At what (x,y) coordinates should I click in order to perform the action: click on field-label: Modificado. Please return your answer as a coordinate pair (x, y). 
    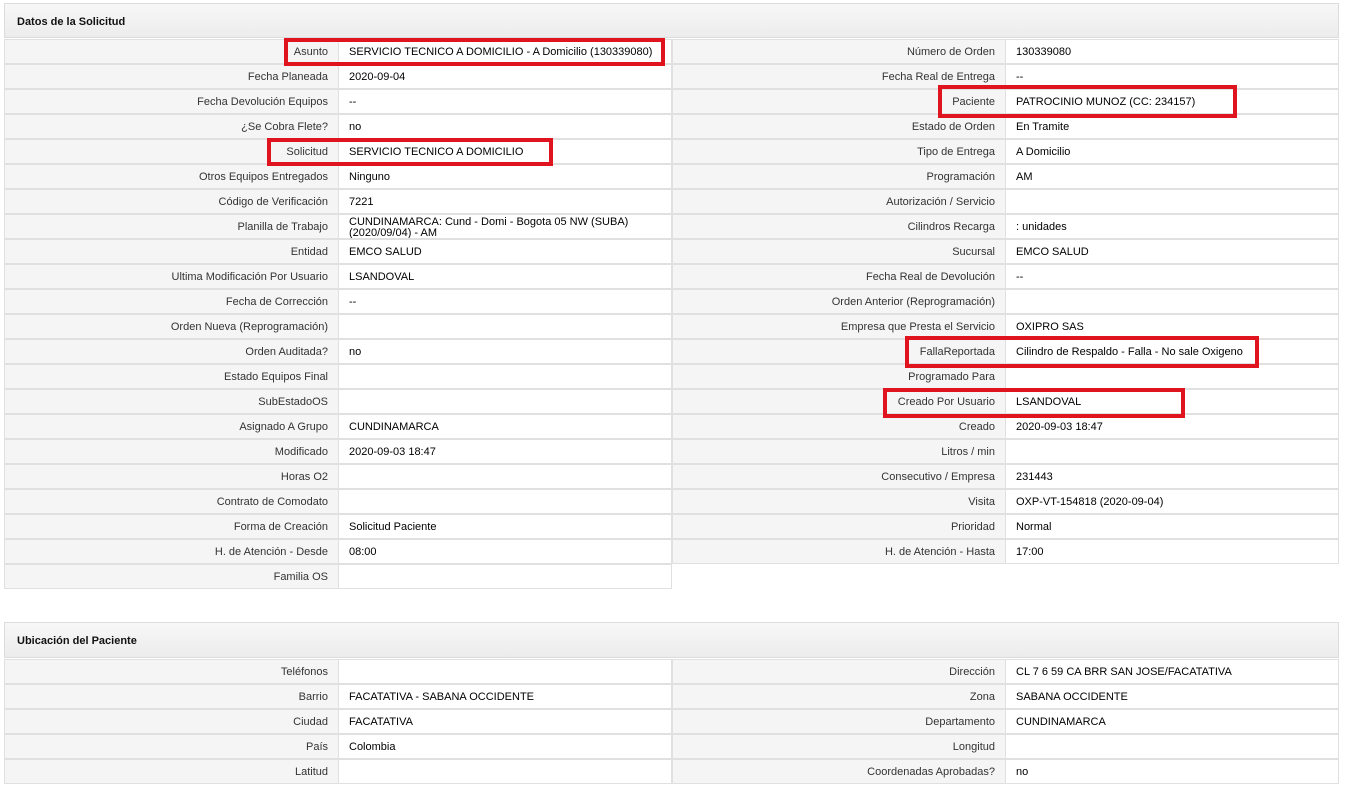
    Looking at the image, I should click on (171, 451).